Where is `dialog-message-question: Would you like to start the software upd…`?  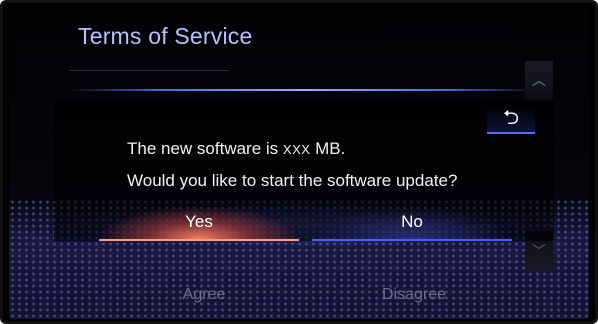
dialog-message-question: Would you like to start the software upd… is located at coordinates (292, 180).